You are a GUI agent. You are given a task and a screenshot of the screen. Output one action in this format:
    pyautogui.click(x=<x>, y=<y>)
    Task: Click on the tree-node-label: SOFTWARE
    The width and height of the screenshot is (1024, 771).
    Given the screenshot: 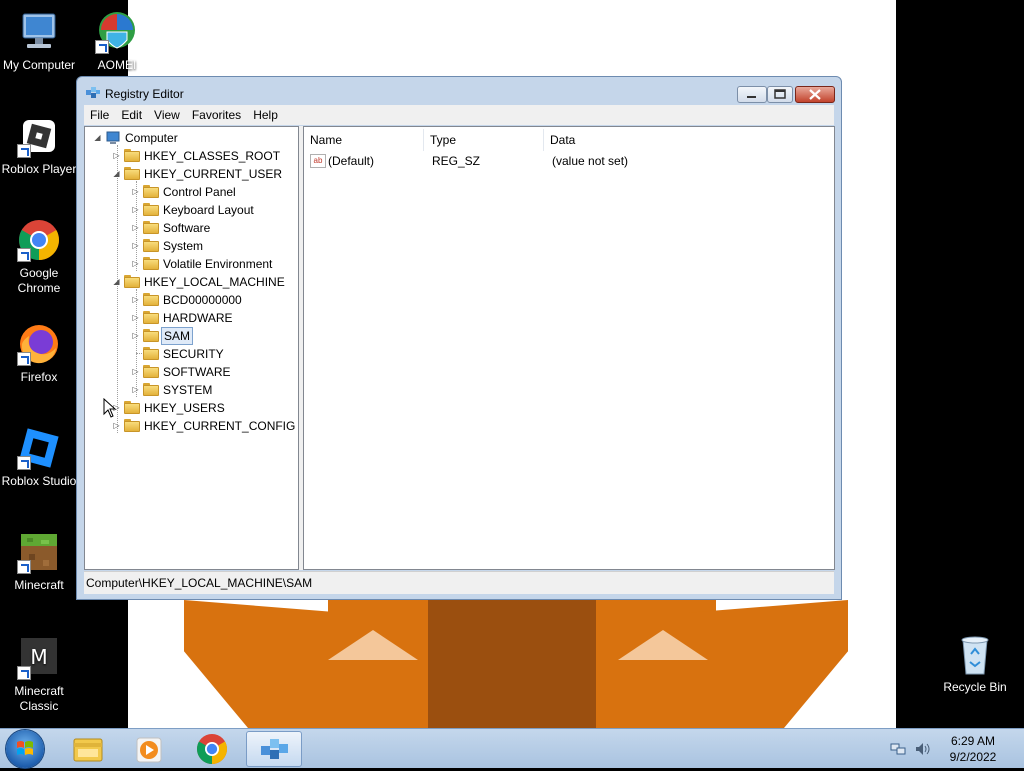 What is the action you would take?
    pyautogui.click(x=197, y=372)
    